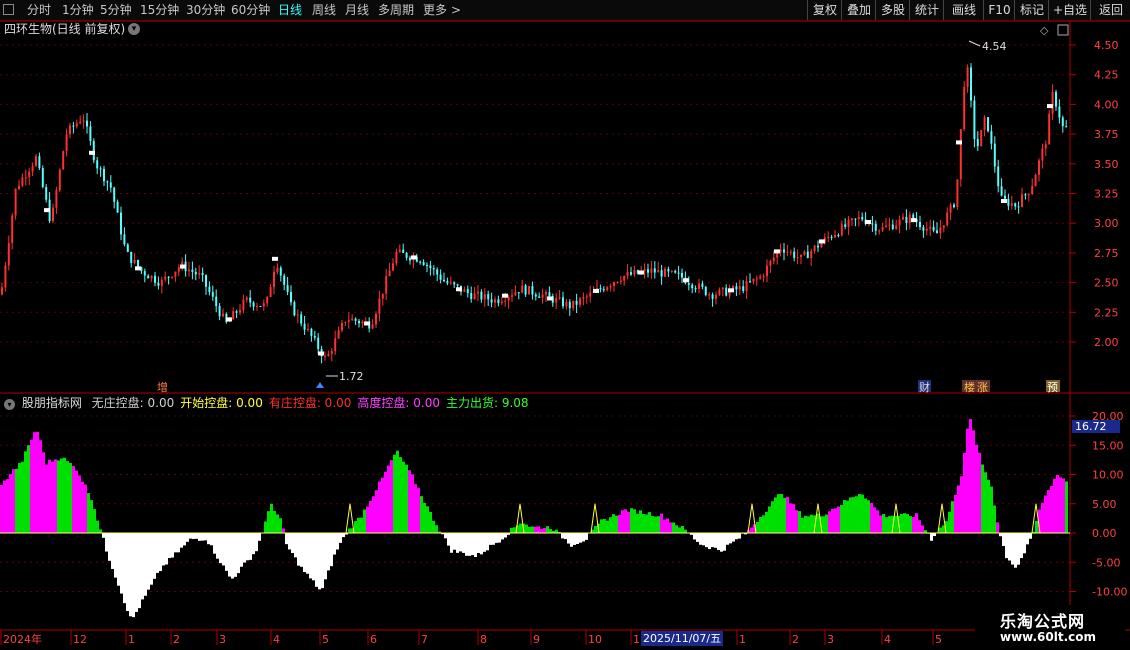  I want to click on high-price-label: 4.54, so click(994, 46).